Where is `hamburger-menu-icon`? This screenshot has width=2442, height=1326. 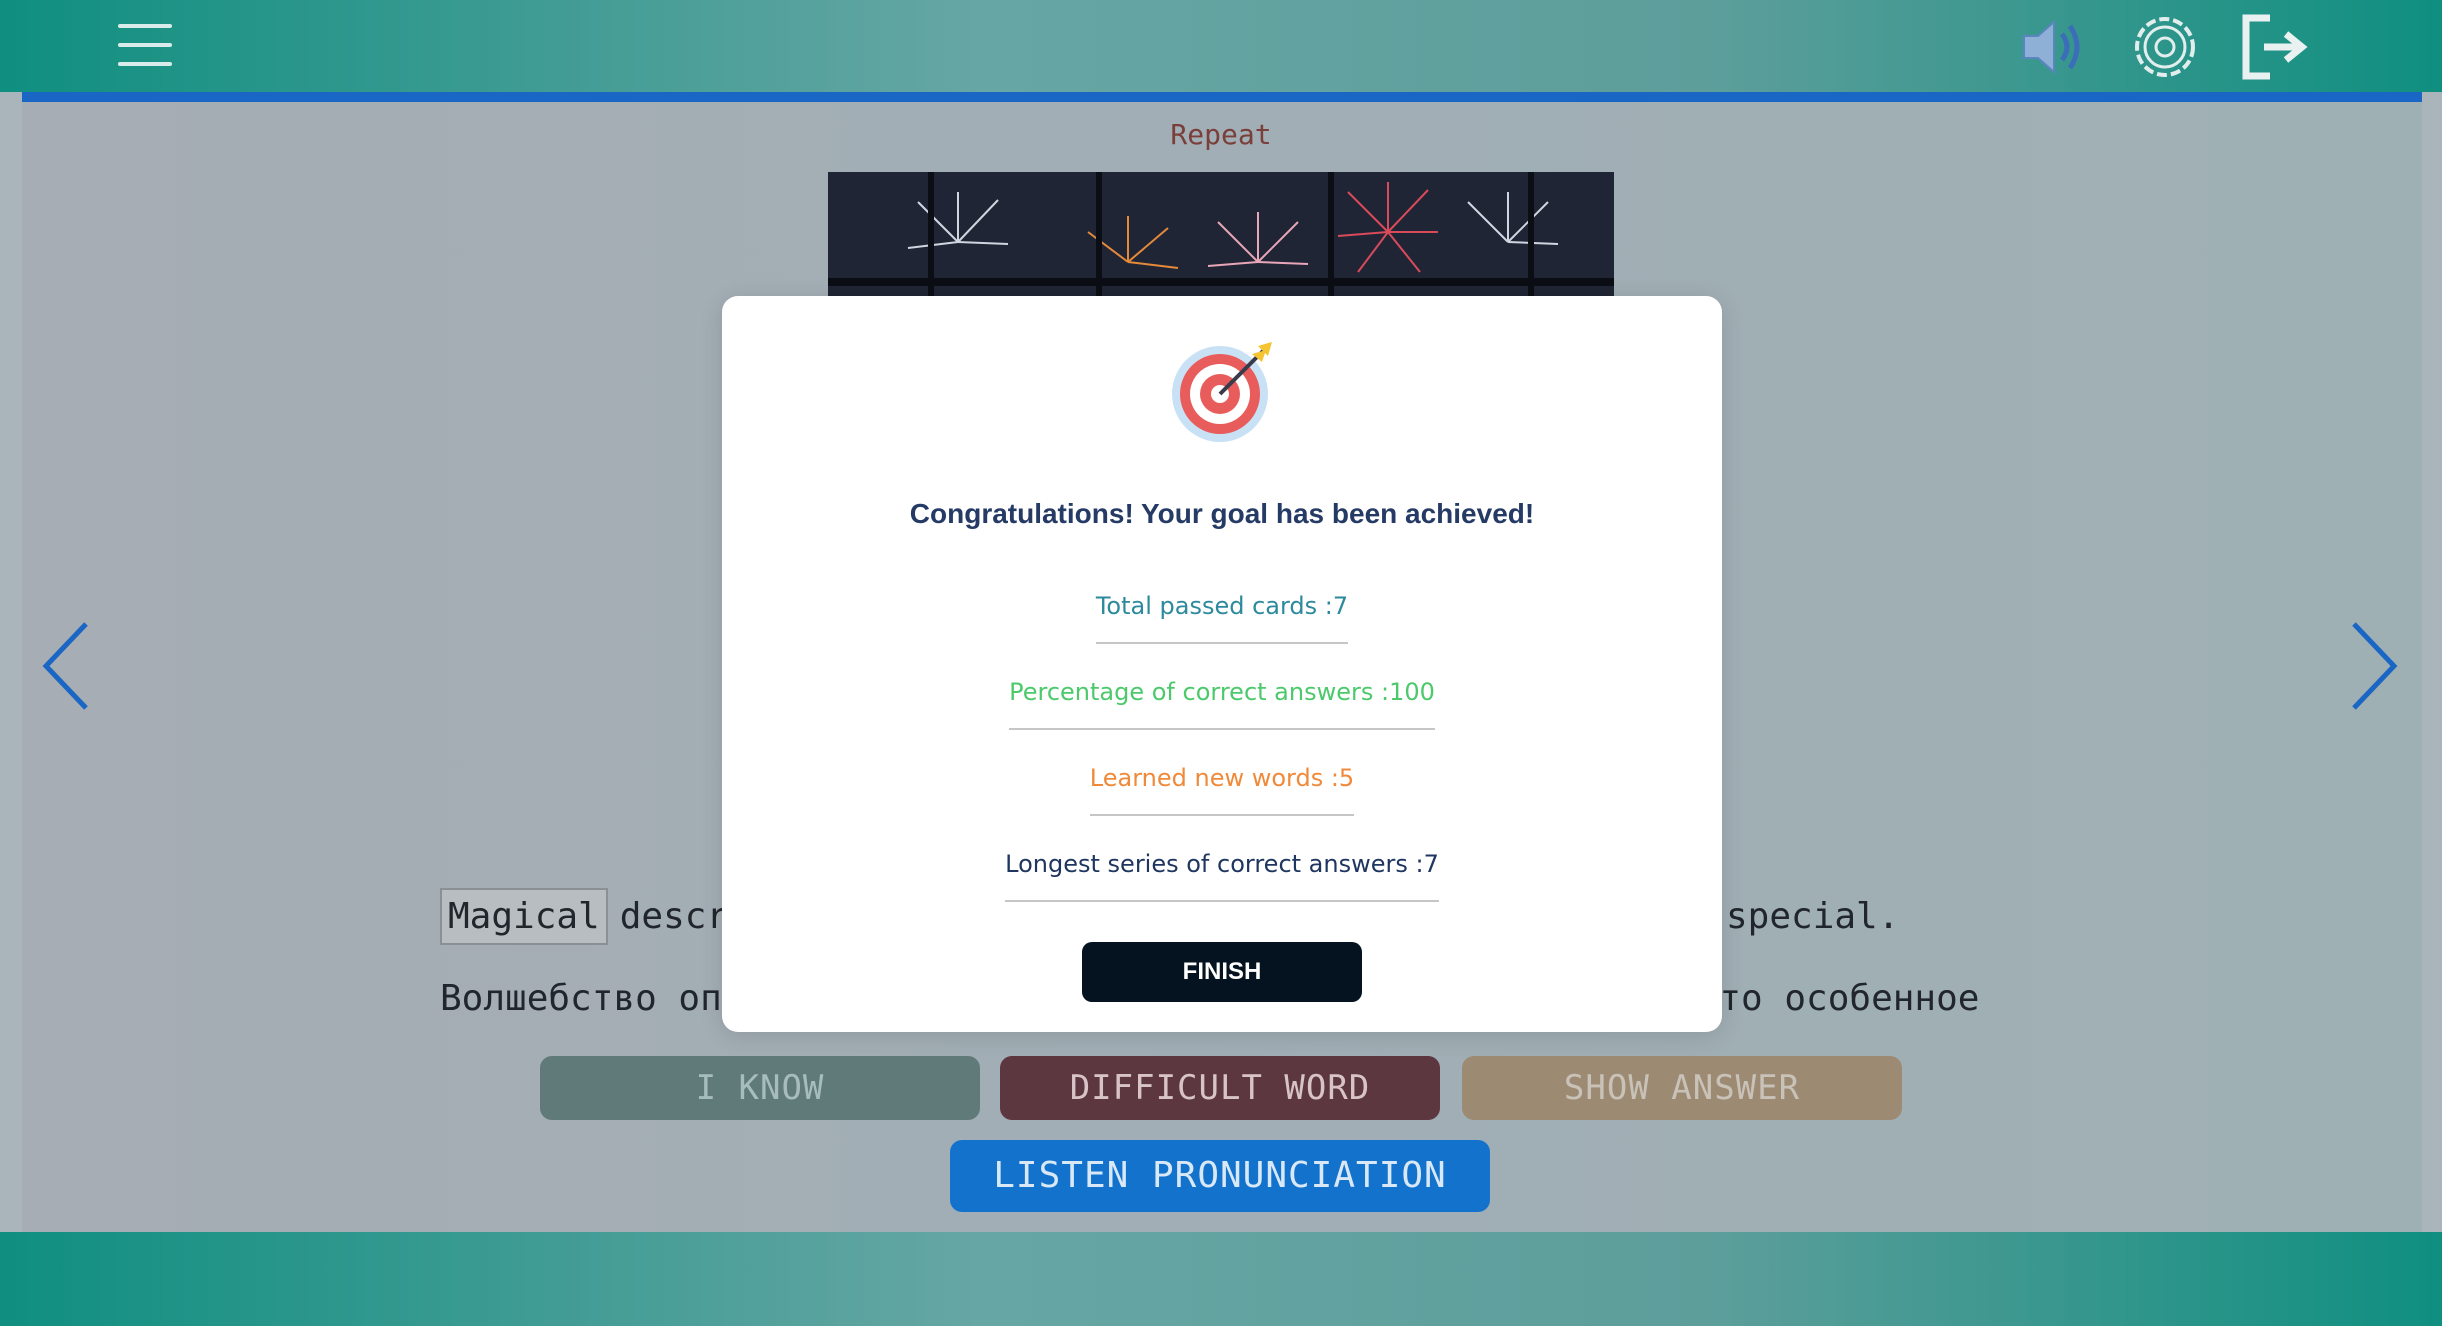 hamburger-menu-icon is located at coordinates (145, 45).